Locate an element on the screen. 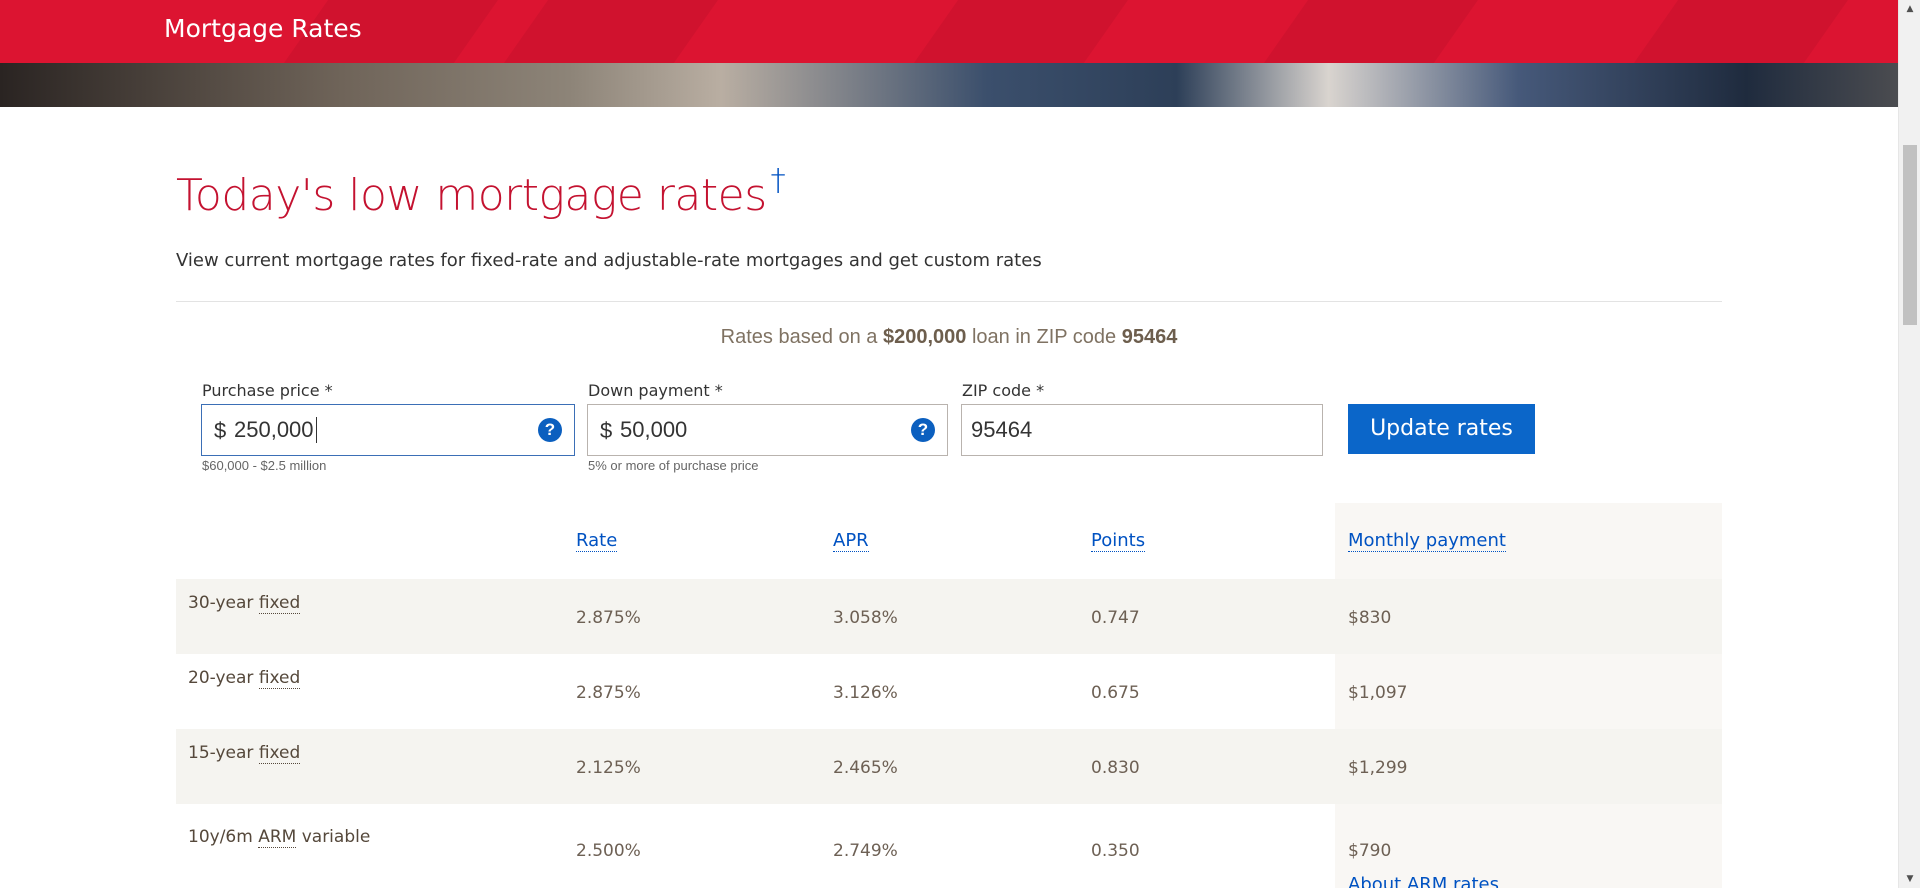 The width and height of the screenshot is (1920, 888). scrollbar-thumb is located at coordinates (1910, 235).